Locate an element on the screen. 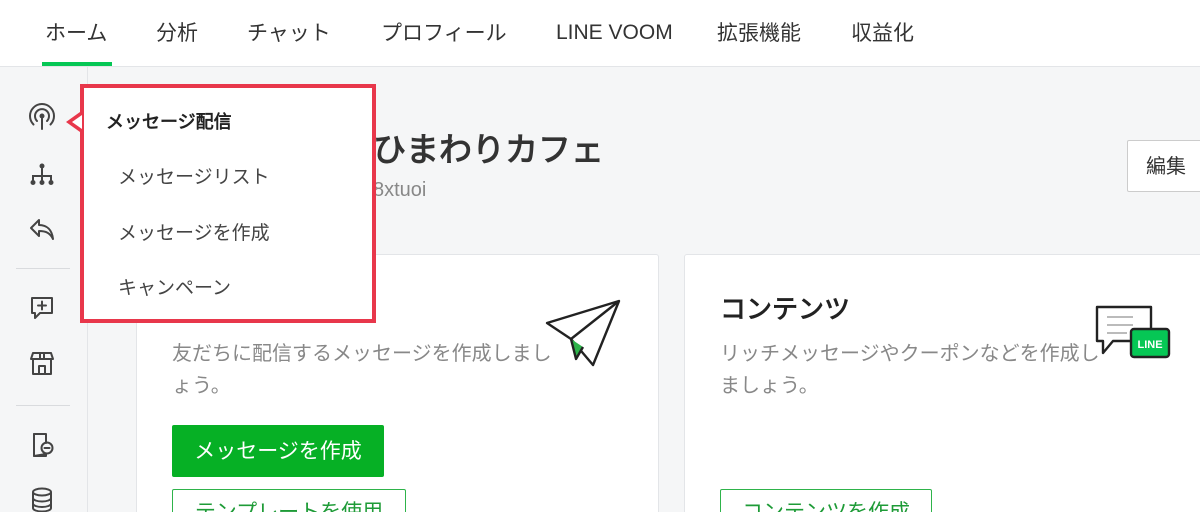  popup-heading: メッセージ配信 is located at coordinates (169, 122).